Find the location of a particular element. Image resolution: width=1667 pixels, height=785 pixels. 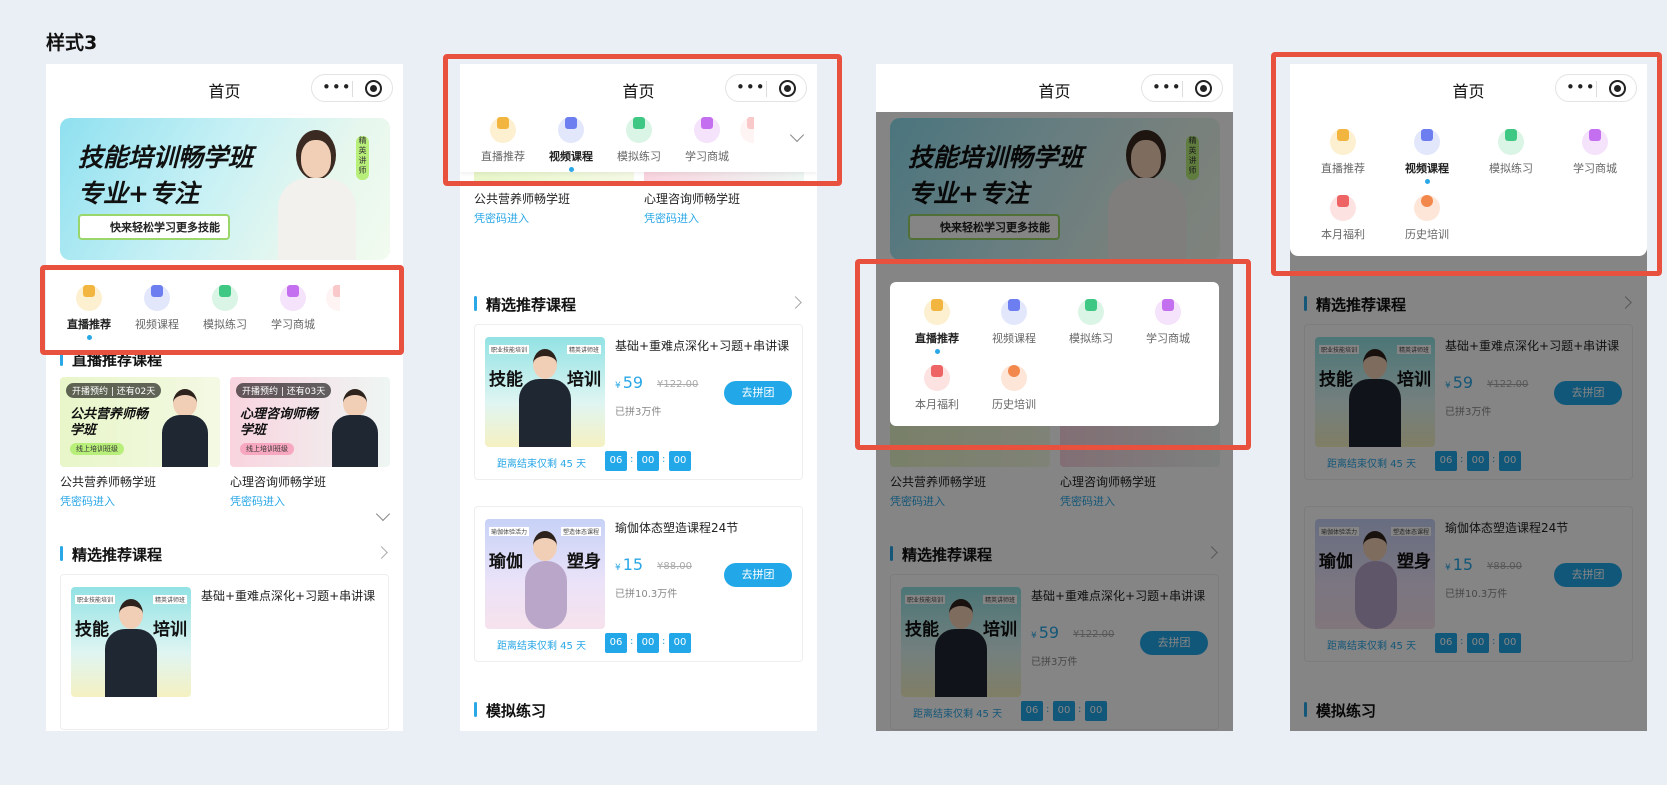

course-card: 职业技能培训 精英讲师班 技能 培训 基础+重难点深化+习题+串讲课 is located at coordinates (224, 652).